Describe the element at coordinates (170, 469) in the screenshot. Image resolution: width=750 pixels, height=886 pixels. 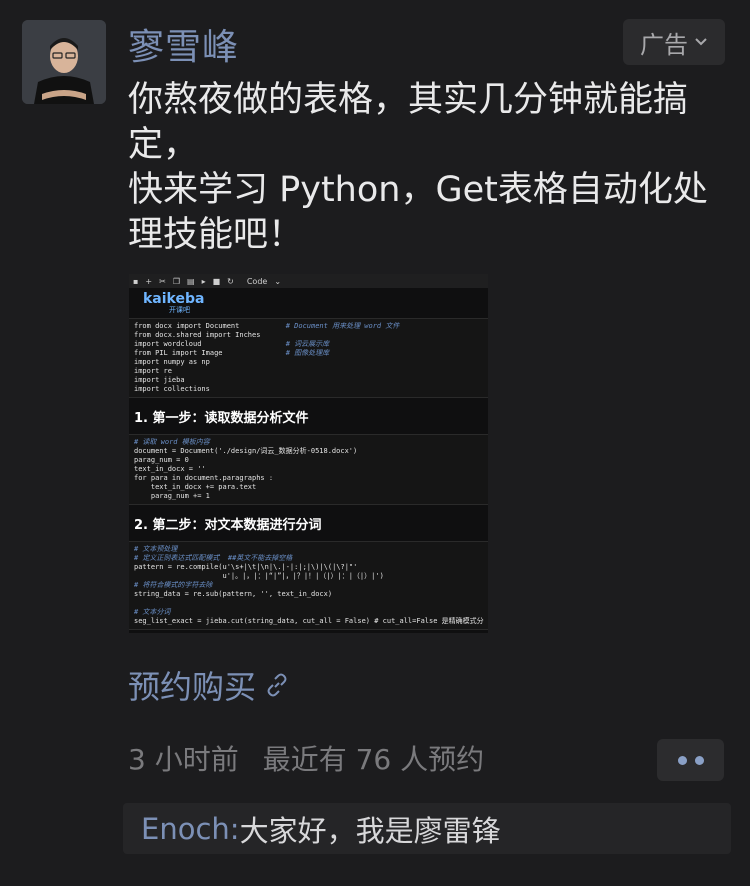
I see `code-line: text_in_docx = ''` at that location.